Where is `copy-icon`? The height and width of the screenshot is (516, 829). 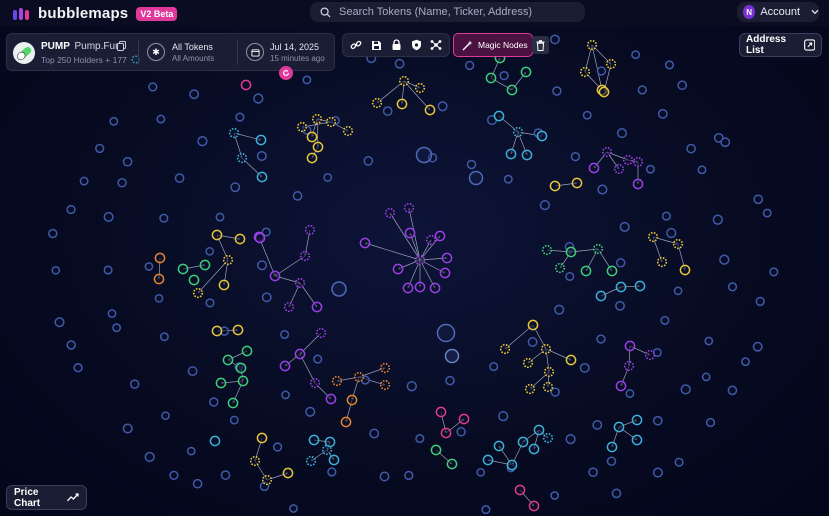
copy-icon is located at coordinates (121, 46).